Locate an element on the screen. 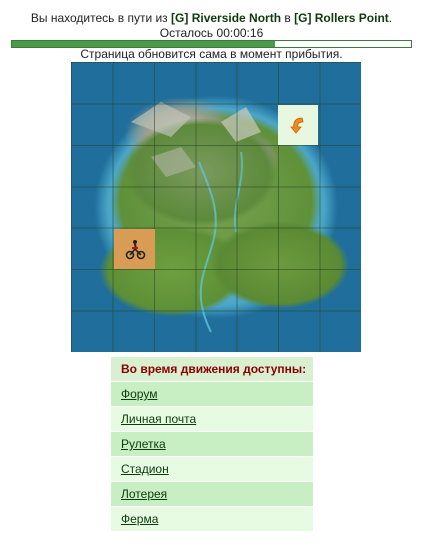 This screenshot has width=423, height=547. menu-link-private-mail: Личная почта is located at coordinates (158, 419).